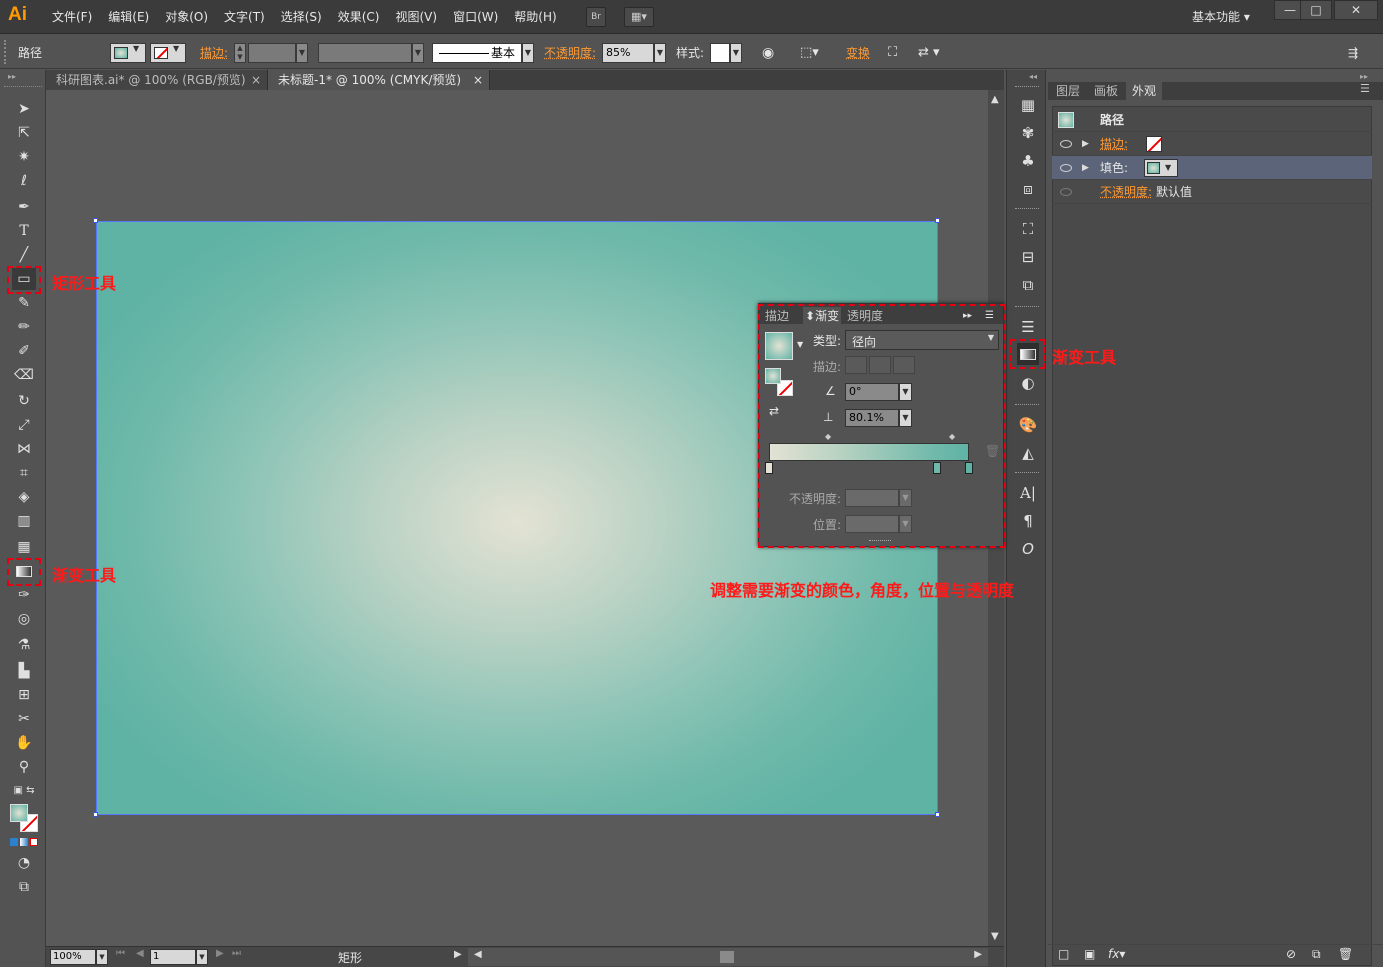 The width and height of the screenshot is (1383, 967). I want to click on menu-type: 文字(T), so click(244, 17).